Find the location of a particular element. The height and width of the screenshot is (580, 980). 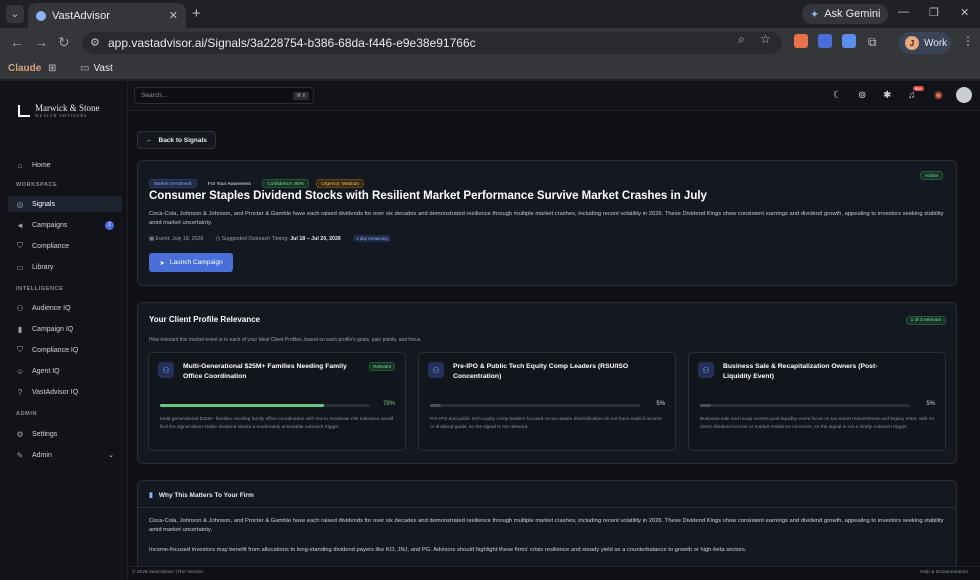

menu-dots-icon: ⋮ is located at coordinates (968, 41).